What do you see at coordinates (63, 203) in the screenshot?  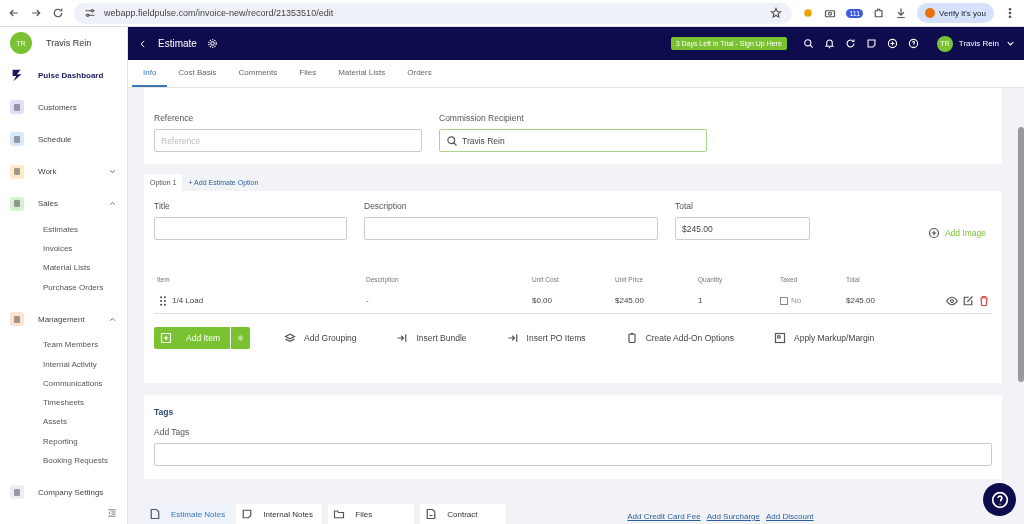 I see `sidebar-item: Sales` at bounding box center [63, 203].